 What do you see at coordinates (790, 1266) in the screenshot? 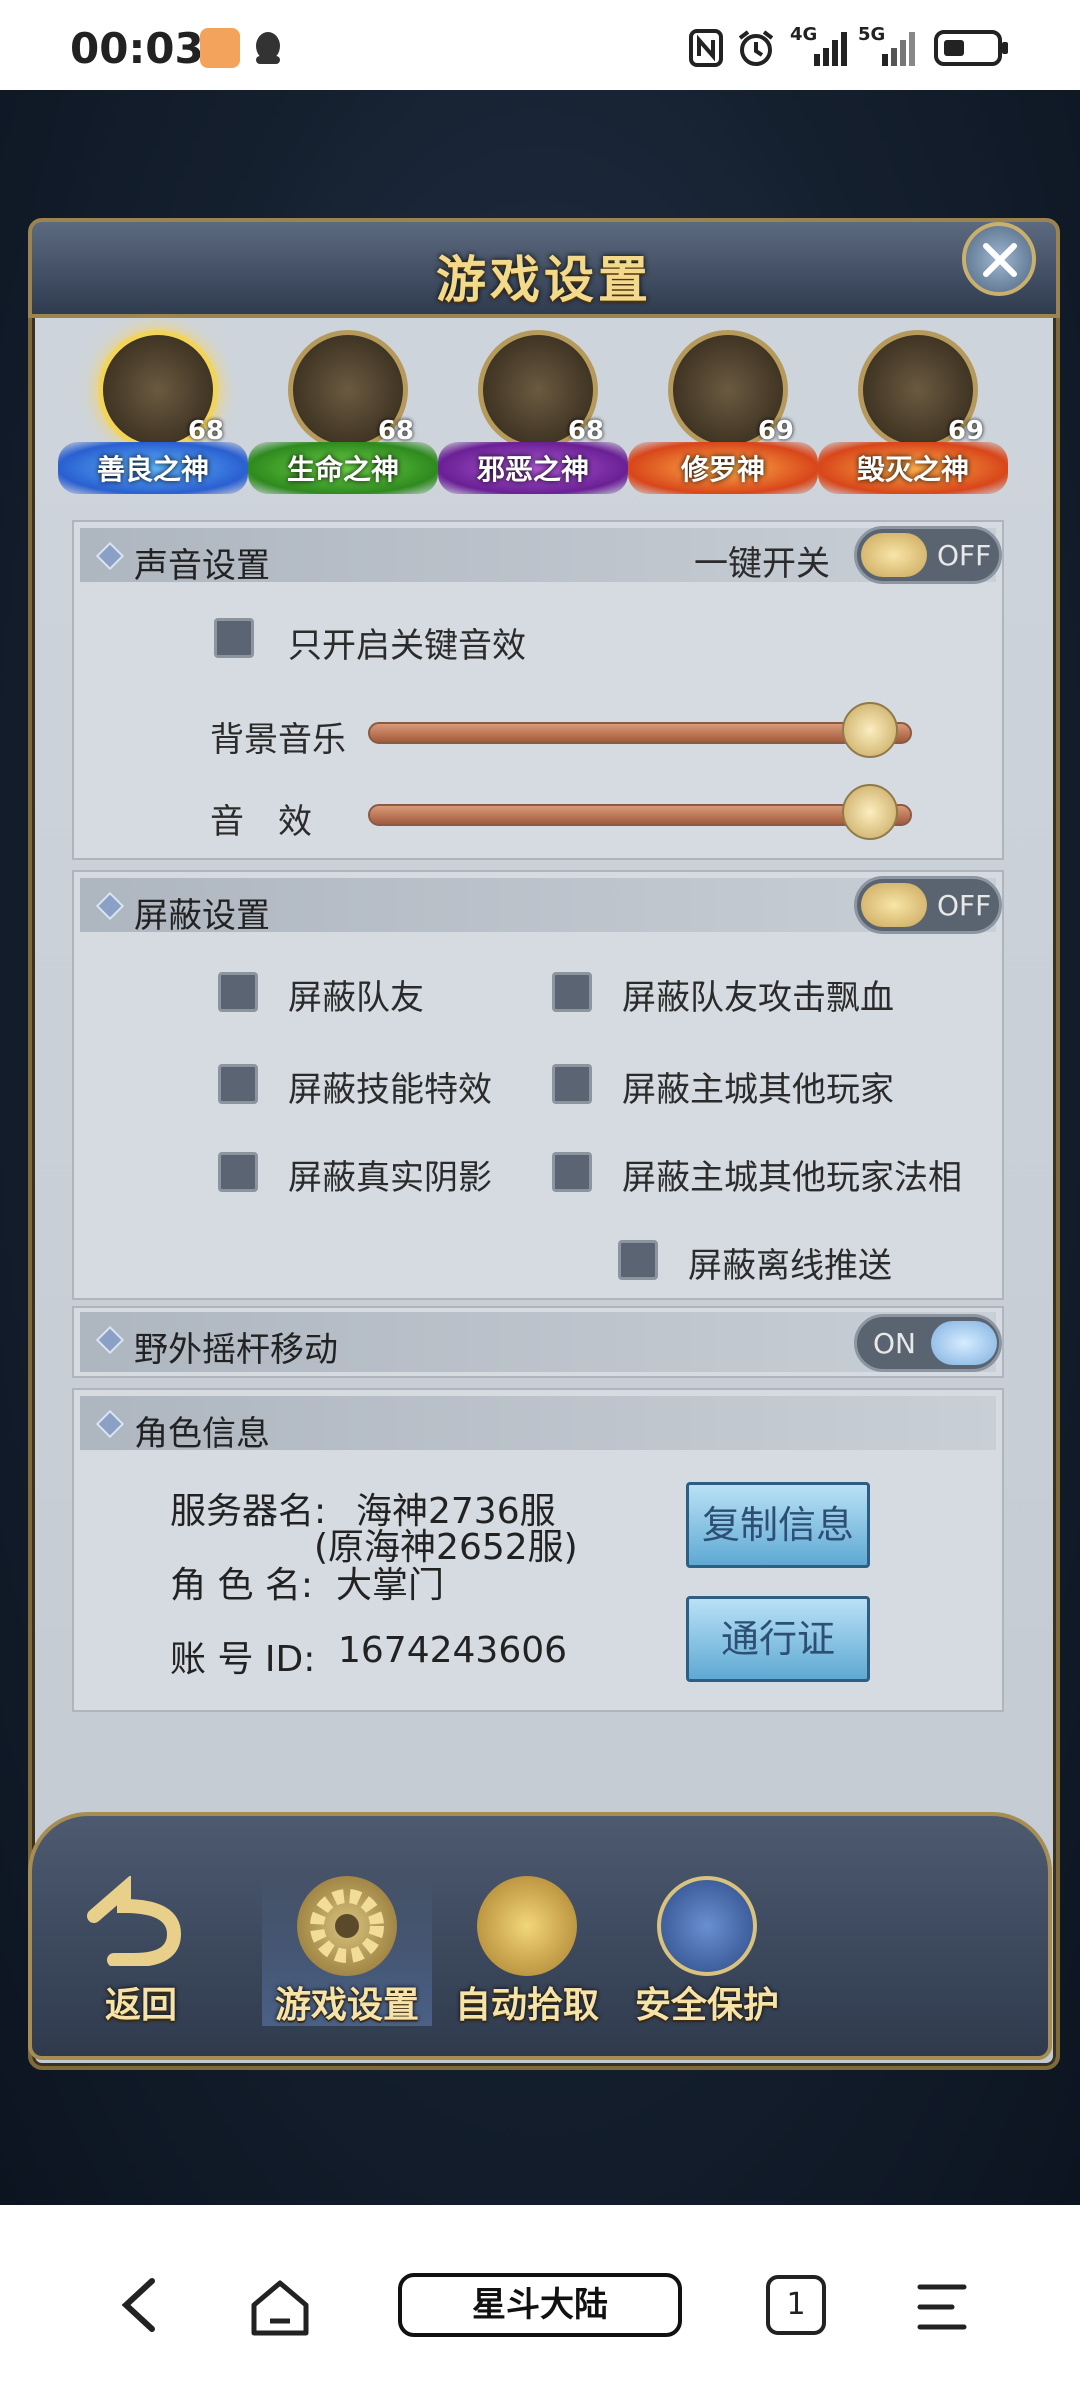
I see `block-option-label: 屏蔽离线推送` at bounding box center [790, 1266].